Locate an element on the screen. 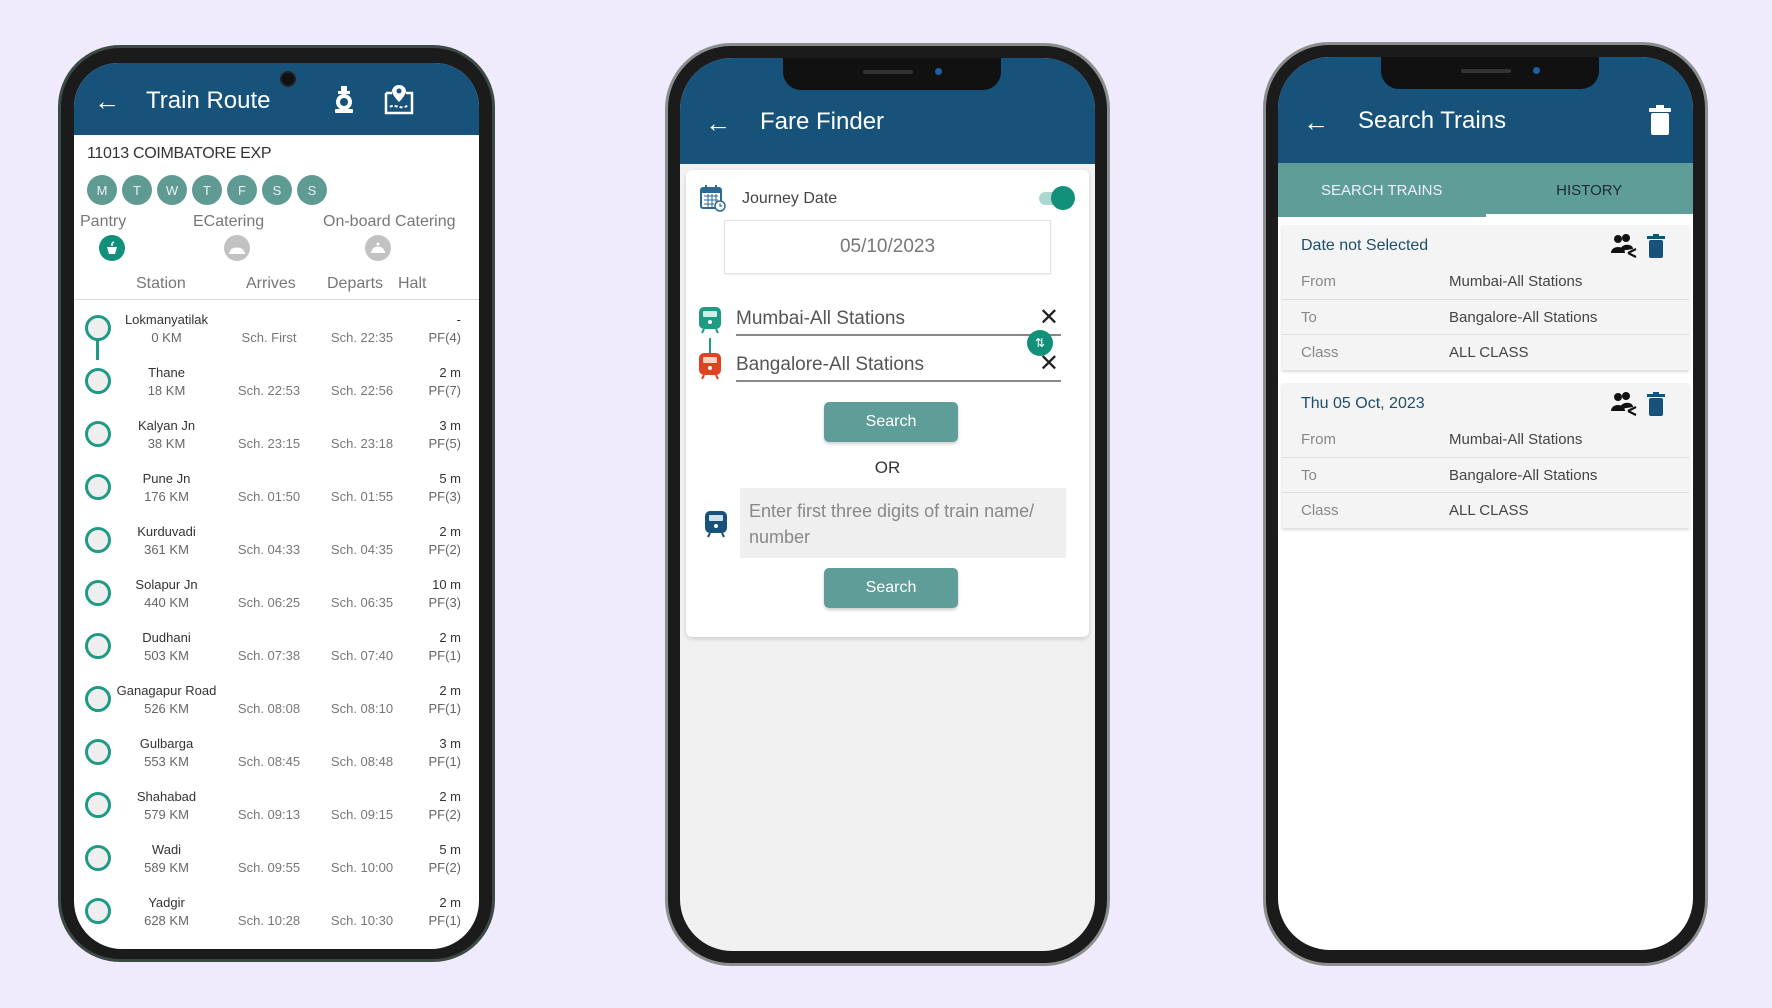  station-name: Thane is located at coordinates (166, 372).